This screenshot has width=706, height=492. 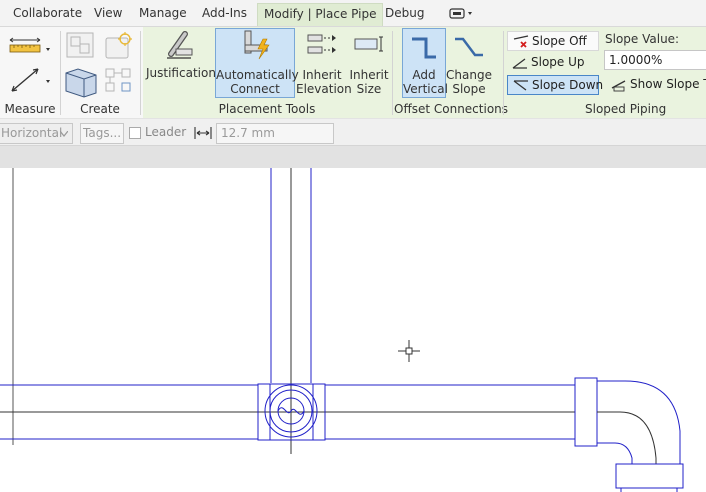 I want to click on create-group-button, so click(x=81, y=46).